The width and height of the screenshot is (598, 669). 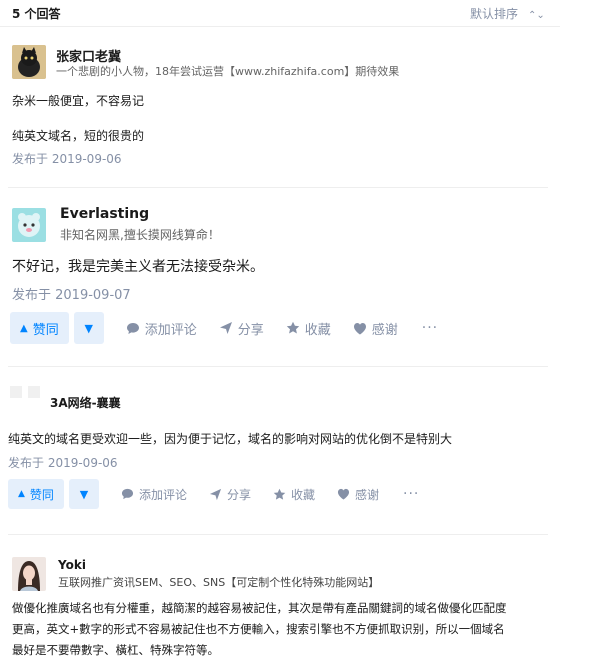 What do you see at coordinates (230, 439) in the screenshot?
I see `answer-paragraph: 纯英文的域名更受欢迎一些，因为便于记忆，域名的影响对网站的优化倒不是特别大` at bounding box center [230, 439].